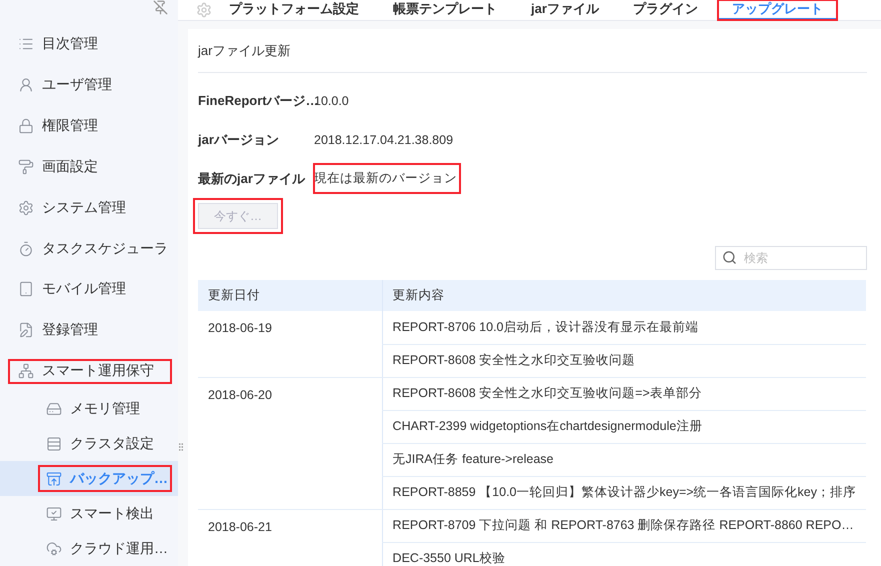  Describe the element at coordinates (70, 44) in the screenshot. I see `sidebar-label: 目次管理` at that location.